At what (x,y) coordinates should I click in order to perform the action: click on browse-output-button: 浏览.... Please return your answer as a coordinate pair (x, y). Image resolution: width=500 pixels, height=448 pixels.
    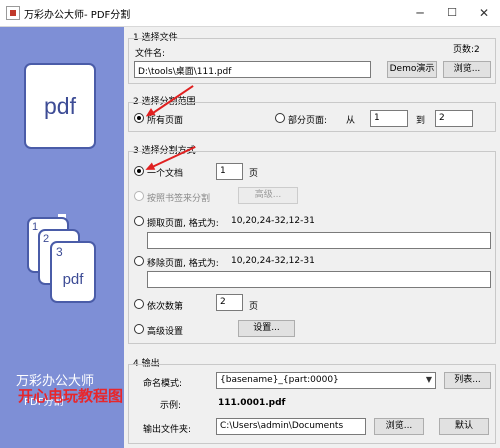
    Looking at the image, I should click on (399, 426).